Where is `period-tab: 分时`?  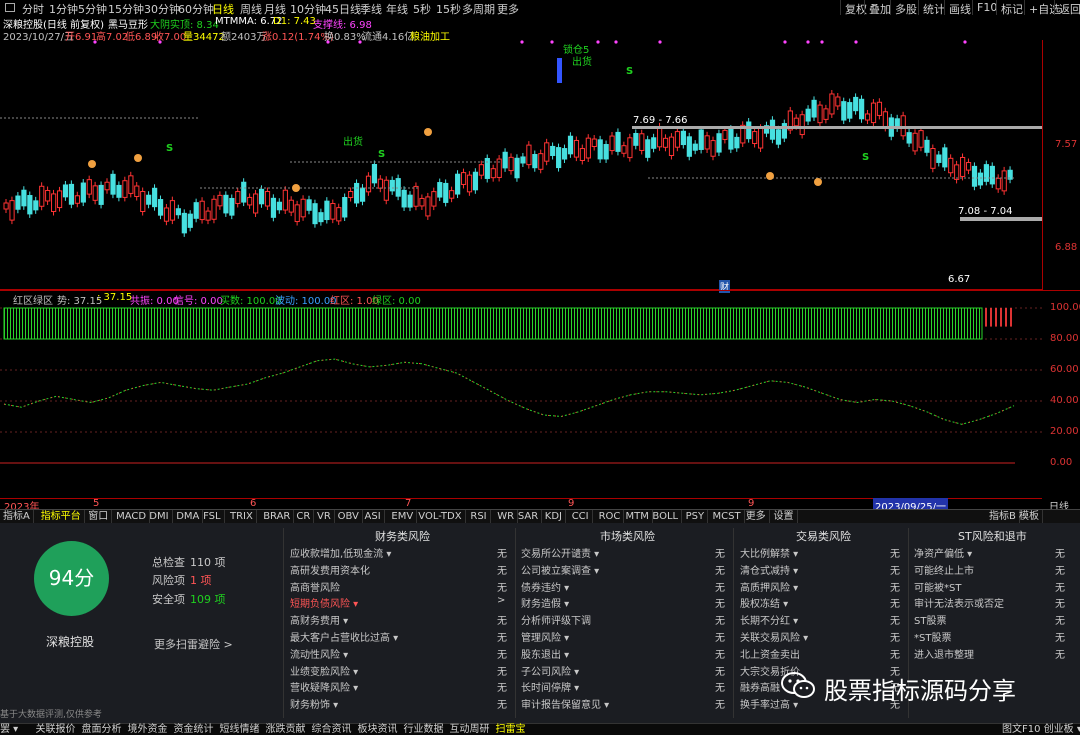
period-tab: 分时 is located at coordinates (33, 9).